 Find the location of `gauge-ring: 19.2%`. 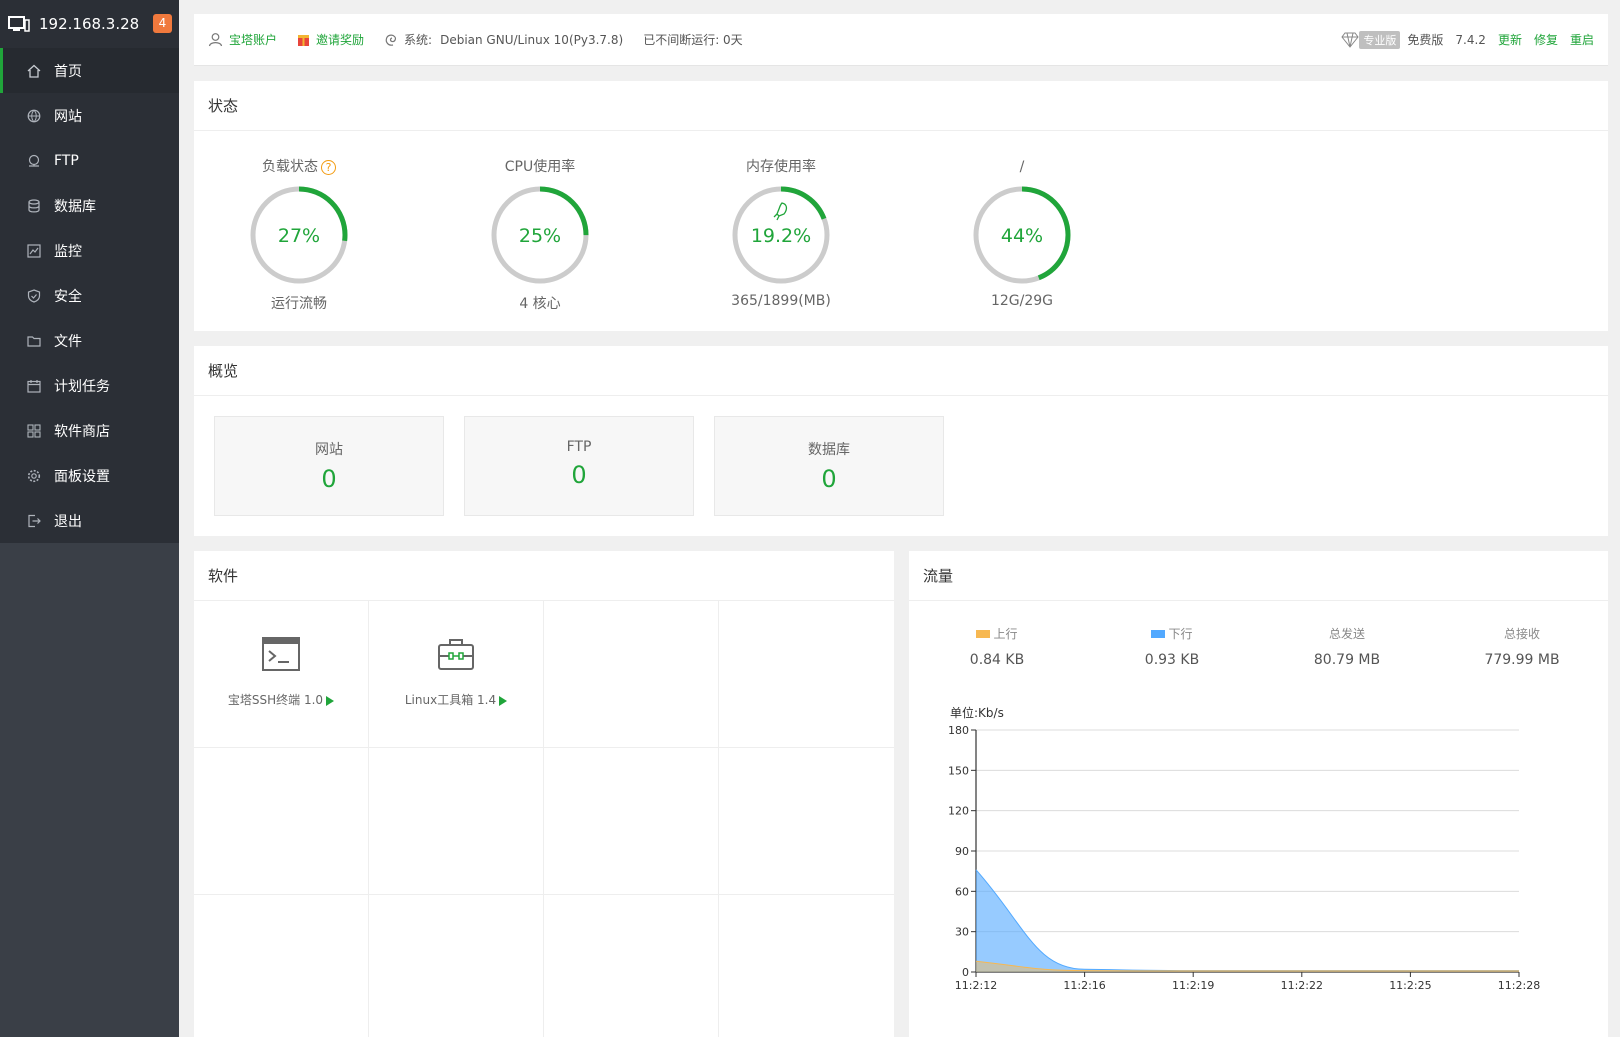

gauge-ring: 19.2% is located at coordinates (781, 235).